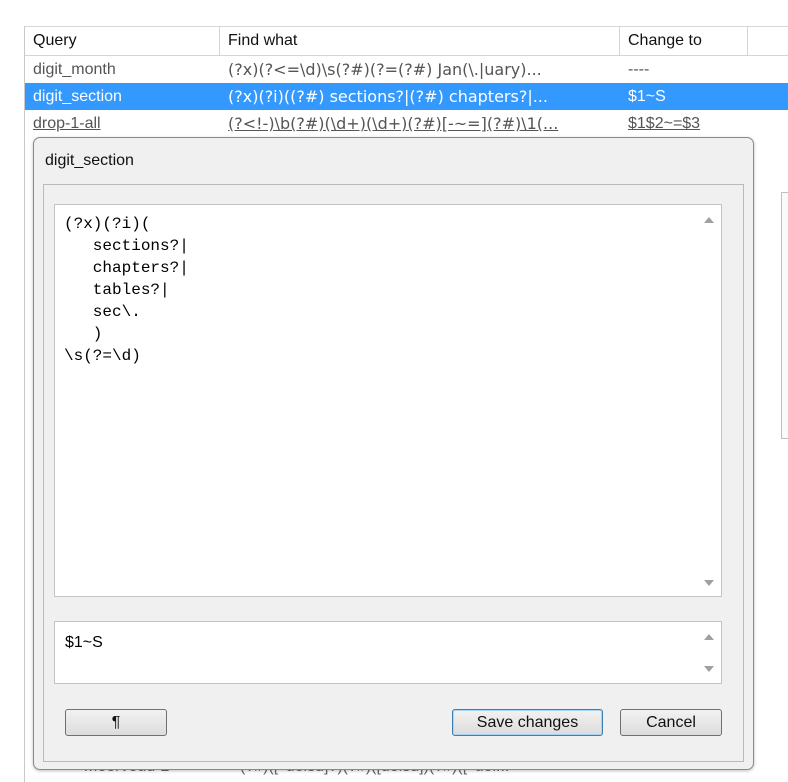 The image size is (788, 782). I want to click on find-editor-scrollbar, so click(708, 400).